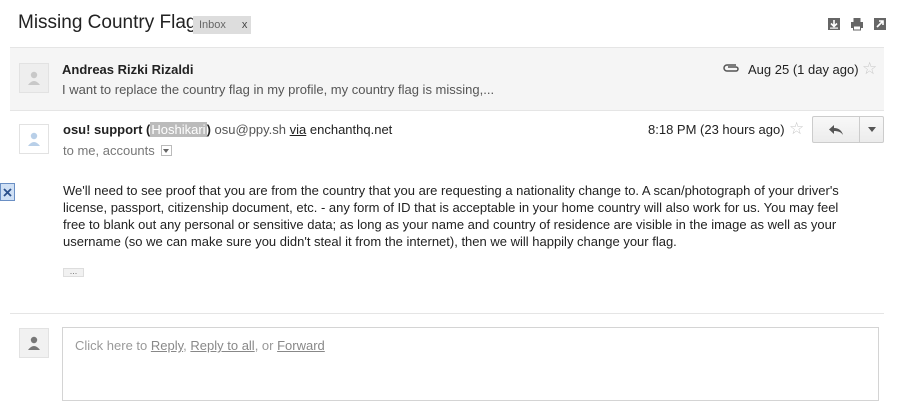  I want to click on reply-button, so click(836, 129).